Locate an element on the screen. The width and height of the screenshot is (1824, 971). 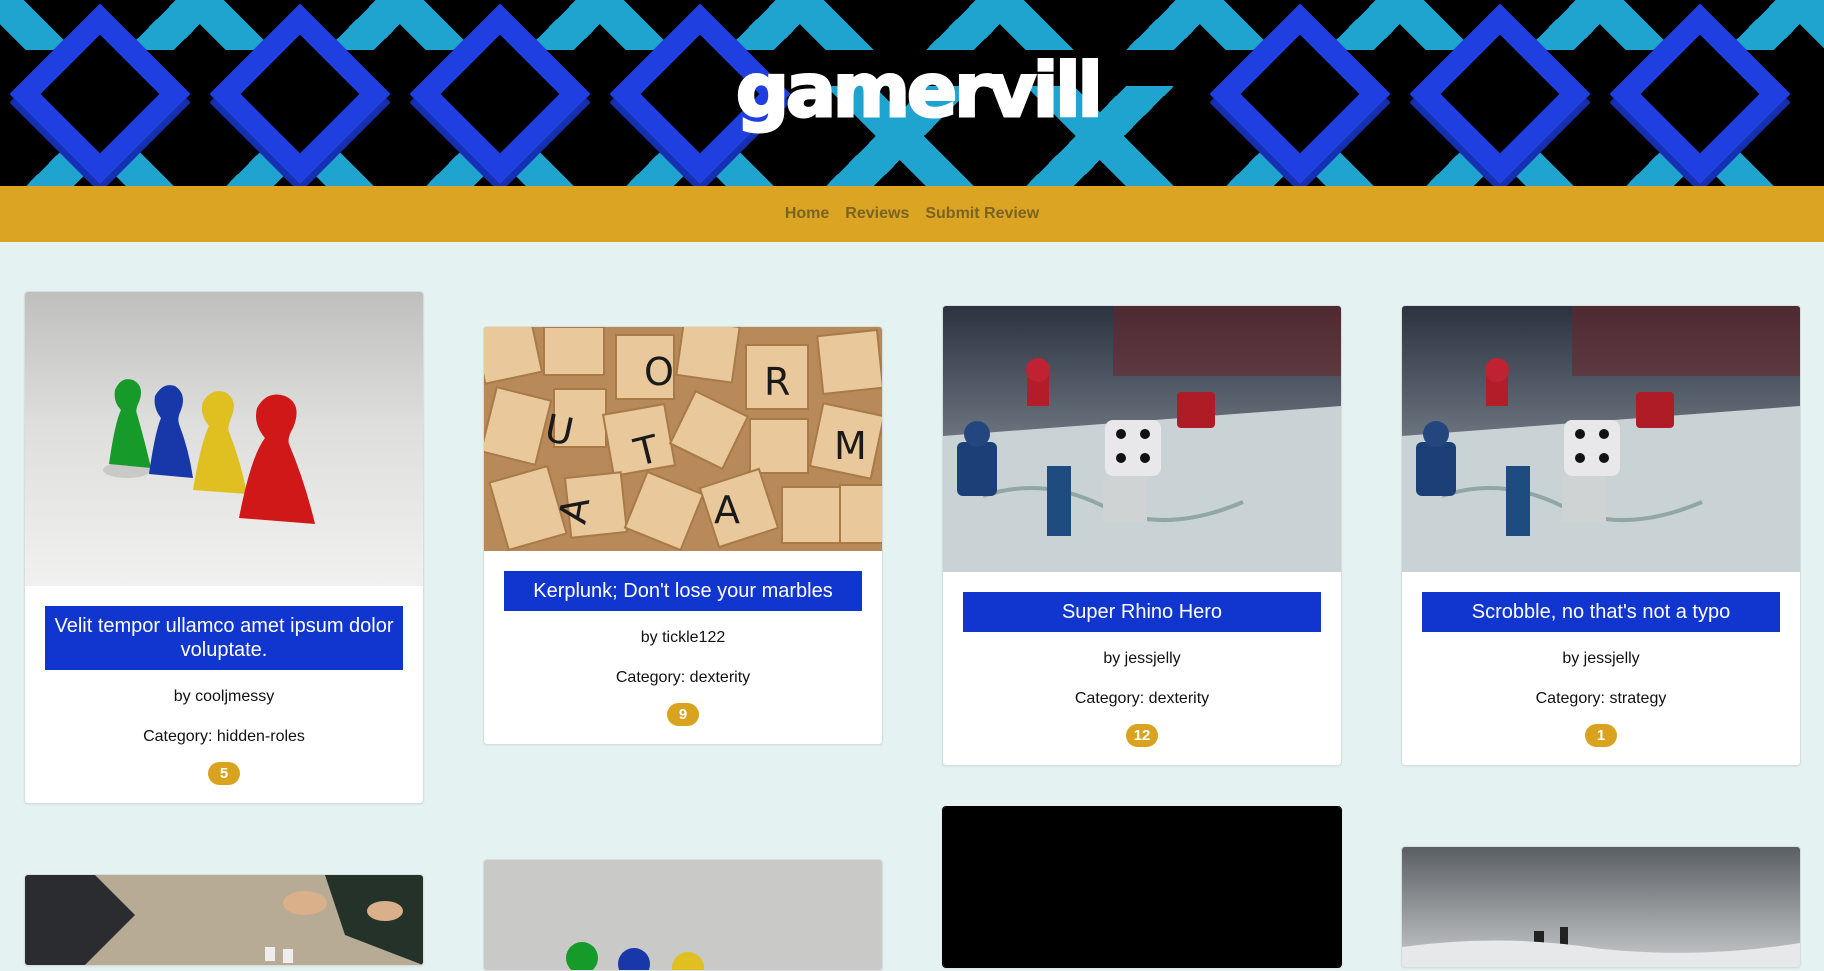
review-title: Super Rhino Hero is located at coordinates (1142, 612).